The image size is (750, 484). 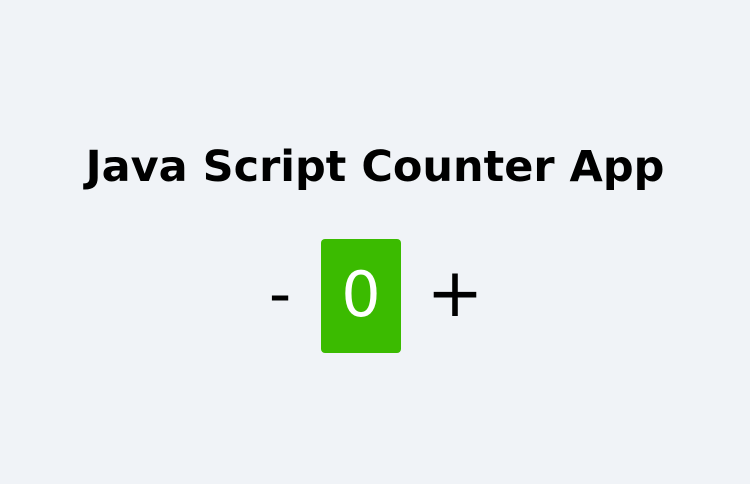 What do you see at coordinates (375, 167) in the screenshot?
I see `page-title: Java Script Counter App` at bounding box center [375, 167].